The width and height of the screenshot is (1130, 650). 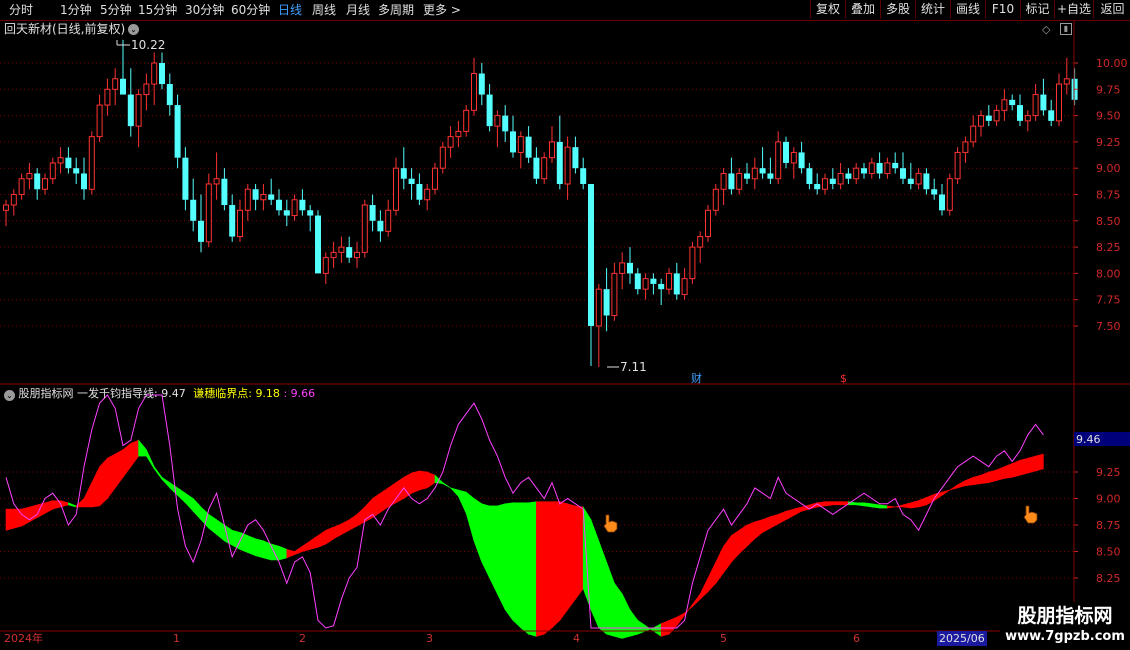 What do you see at coordinates (204, 10) in the screenshot?
I see `period-tab-30min: 30分钟` at bounding box center [204, 10].